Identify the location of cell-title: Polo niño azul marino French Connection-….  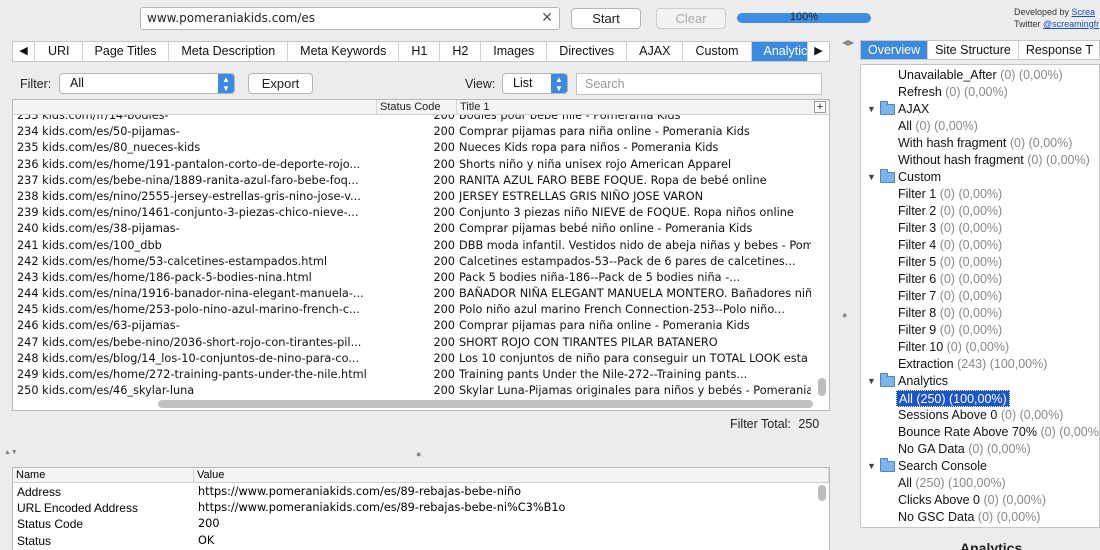
(622, 310).